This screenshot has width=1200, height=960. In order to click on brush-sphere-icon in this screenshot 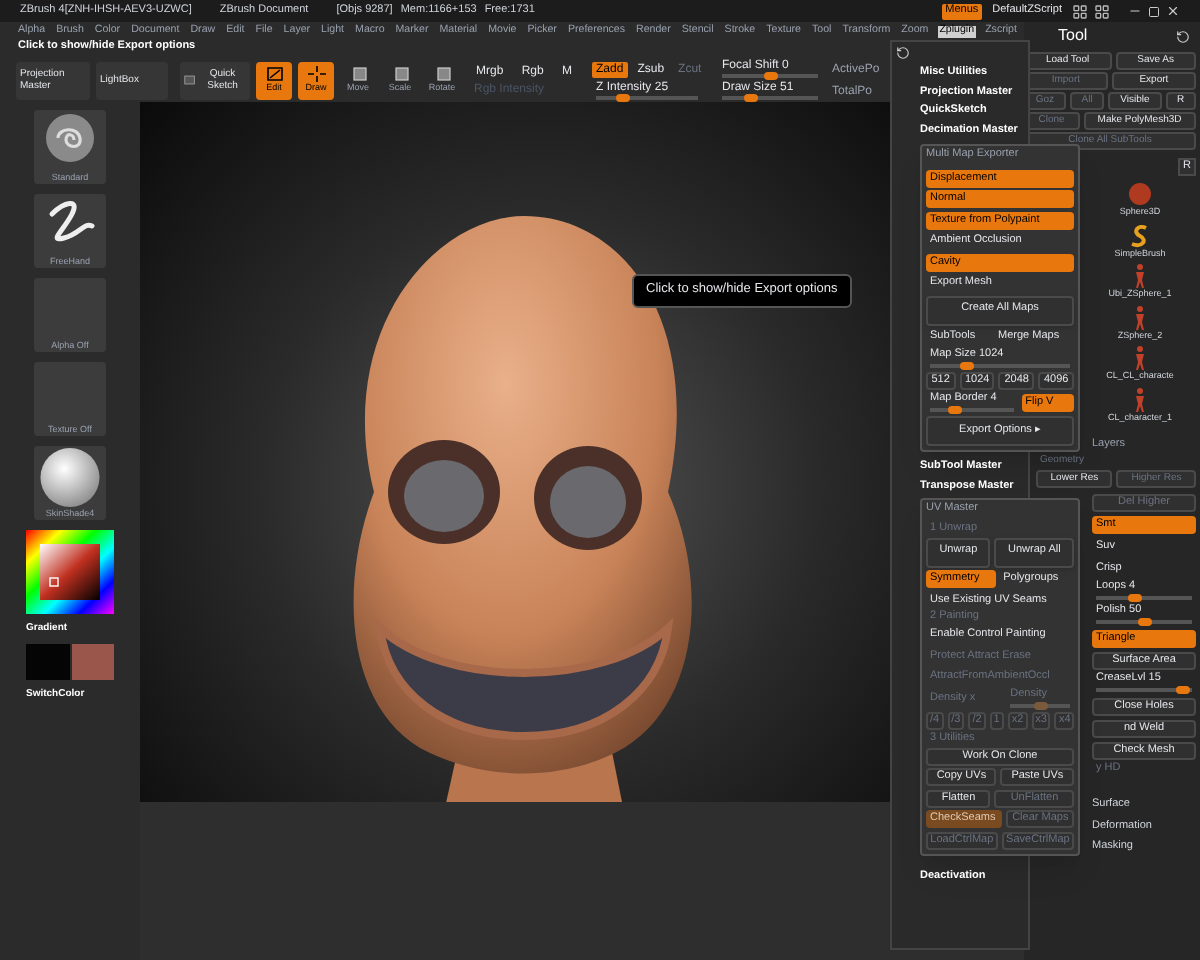, I will do `click(70, 138)`.